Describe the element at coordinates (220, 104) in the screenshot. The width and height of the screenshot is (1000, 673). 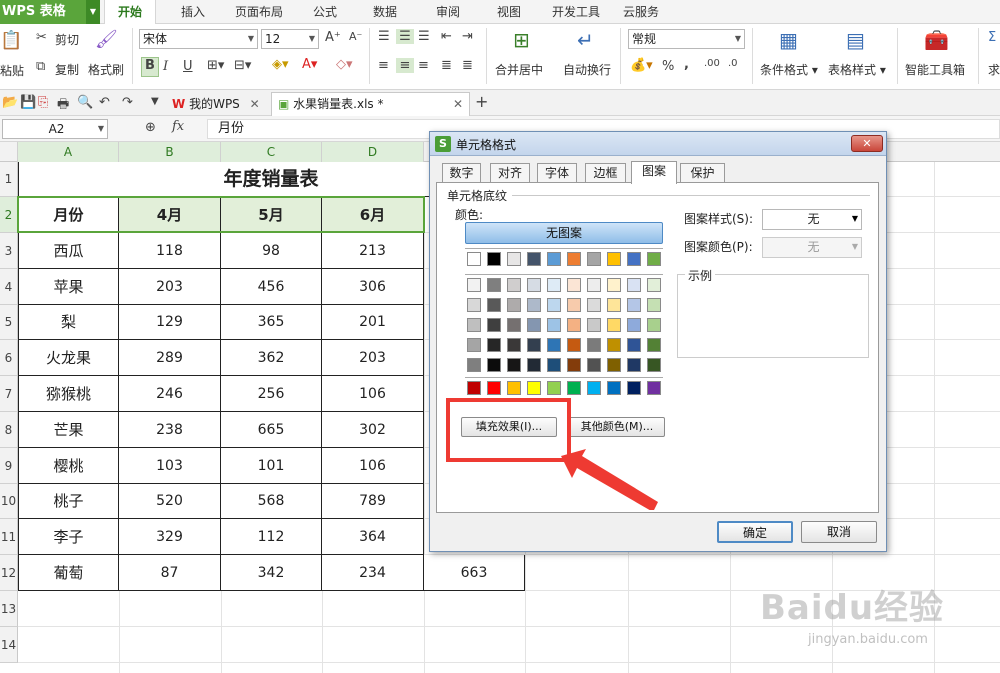
I see `doc-tab-mywps: W 我的WPS ✕` at that location.